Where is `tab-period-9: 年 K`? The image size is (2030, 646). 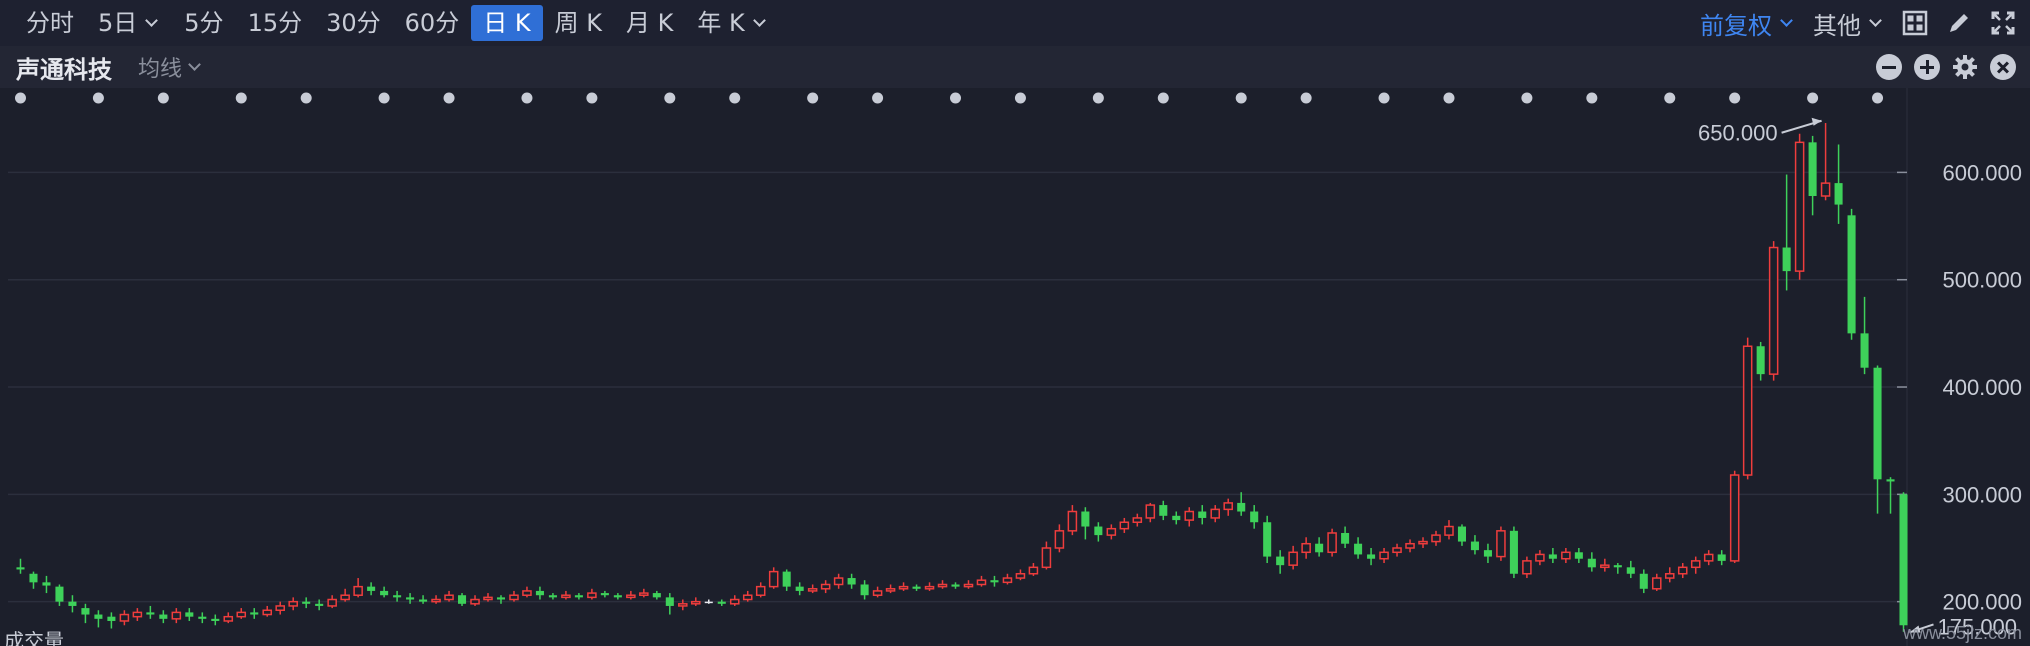
tab-period-9: 年 K is located at coordinates (732, 23).